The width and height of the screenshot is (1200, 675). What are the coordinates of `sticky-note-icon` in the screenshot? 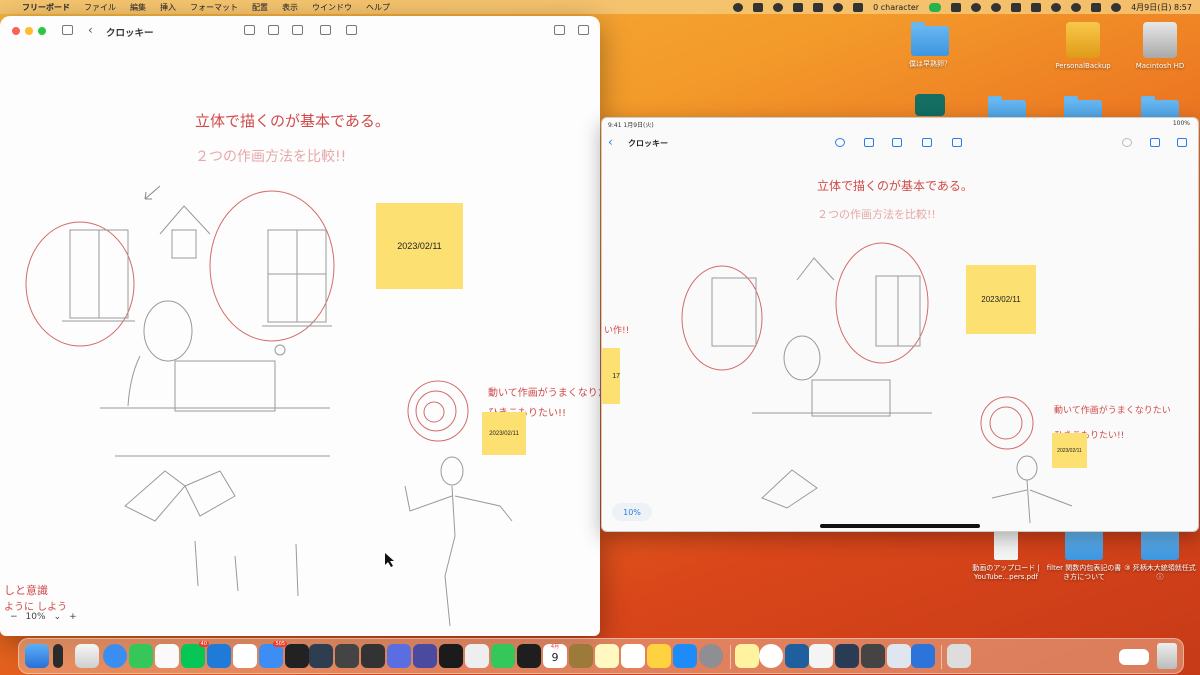 It's located at (249, 30).